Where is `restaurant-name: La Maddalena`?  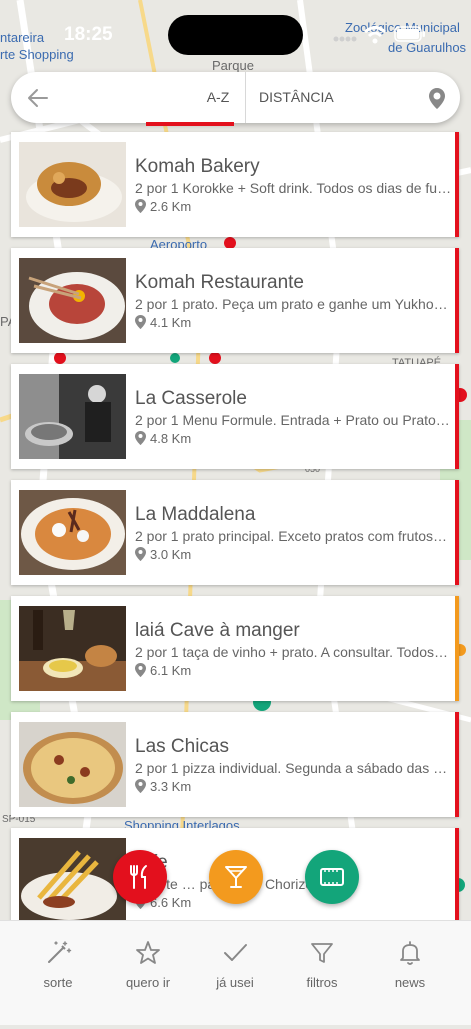 restaurant-name: La Maddalena is located at coordinates (195, 514).